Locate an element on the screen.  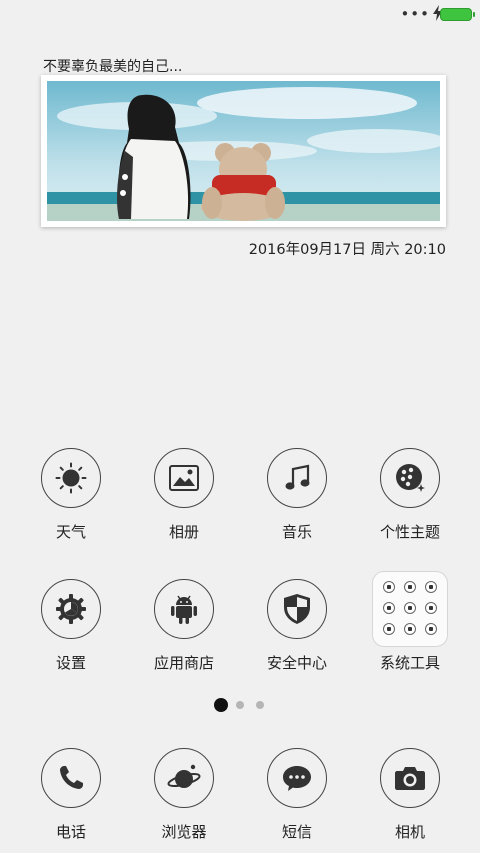
sun-icon is located at coordinates (71, 478).